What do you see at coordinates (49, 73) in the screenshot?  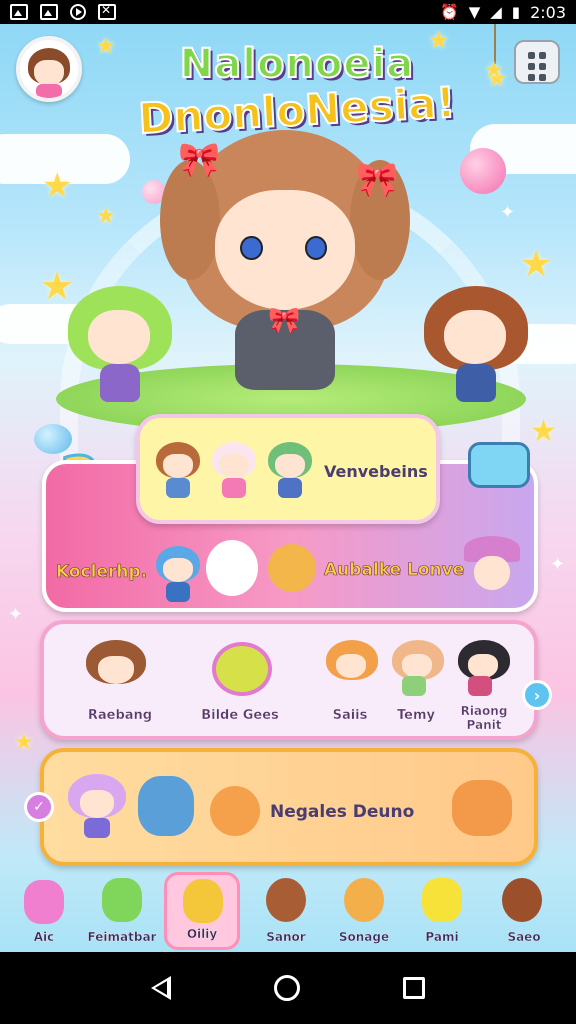 I see `avatar-face` at bounding box center [49, 73].